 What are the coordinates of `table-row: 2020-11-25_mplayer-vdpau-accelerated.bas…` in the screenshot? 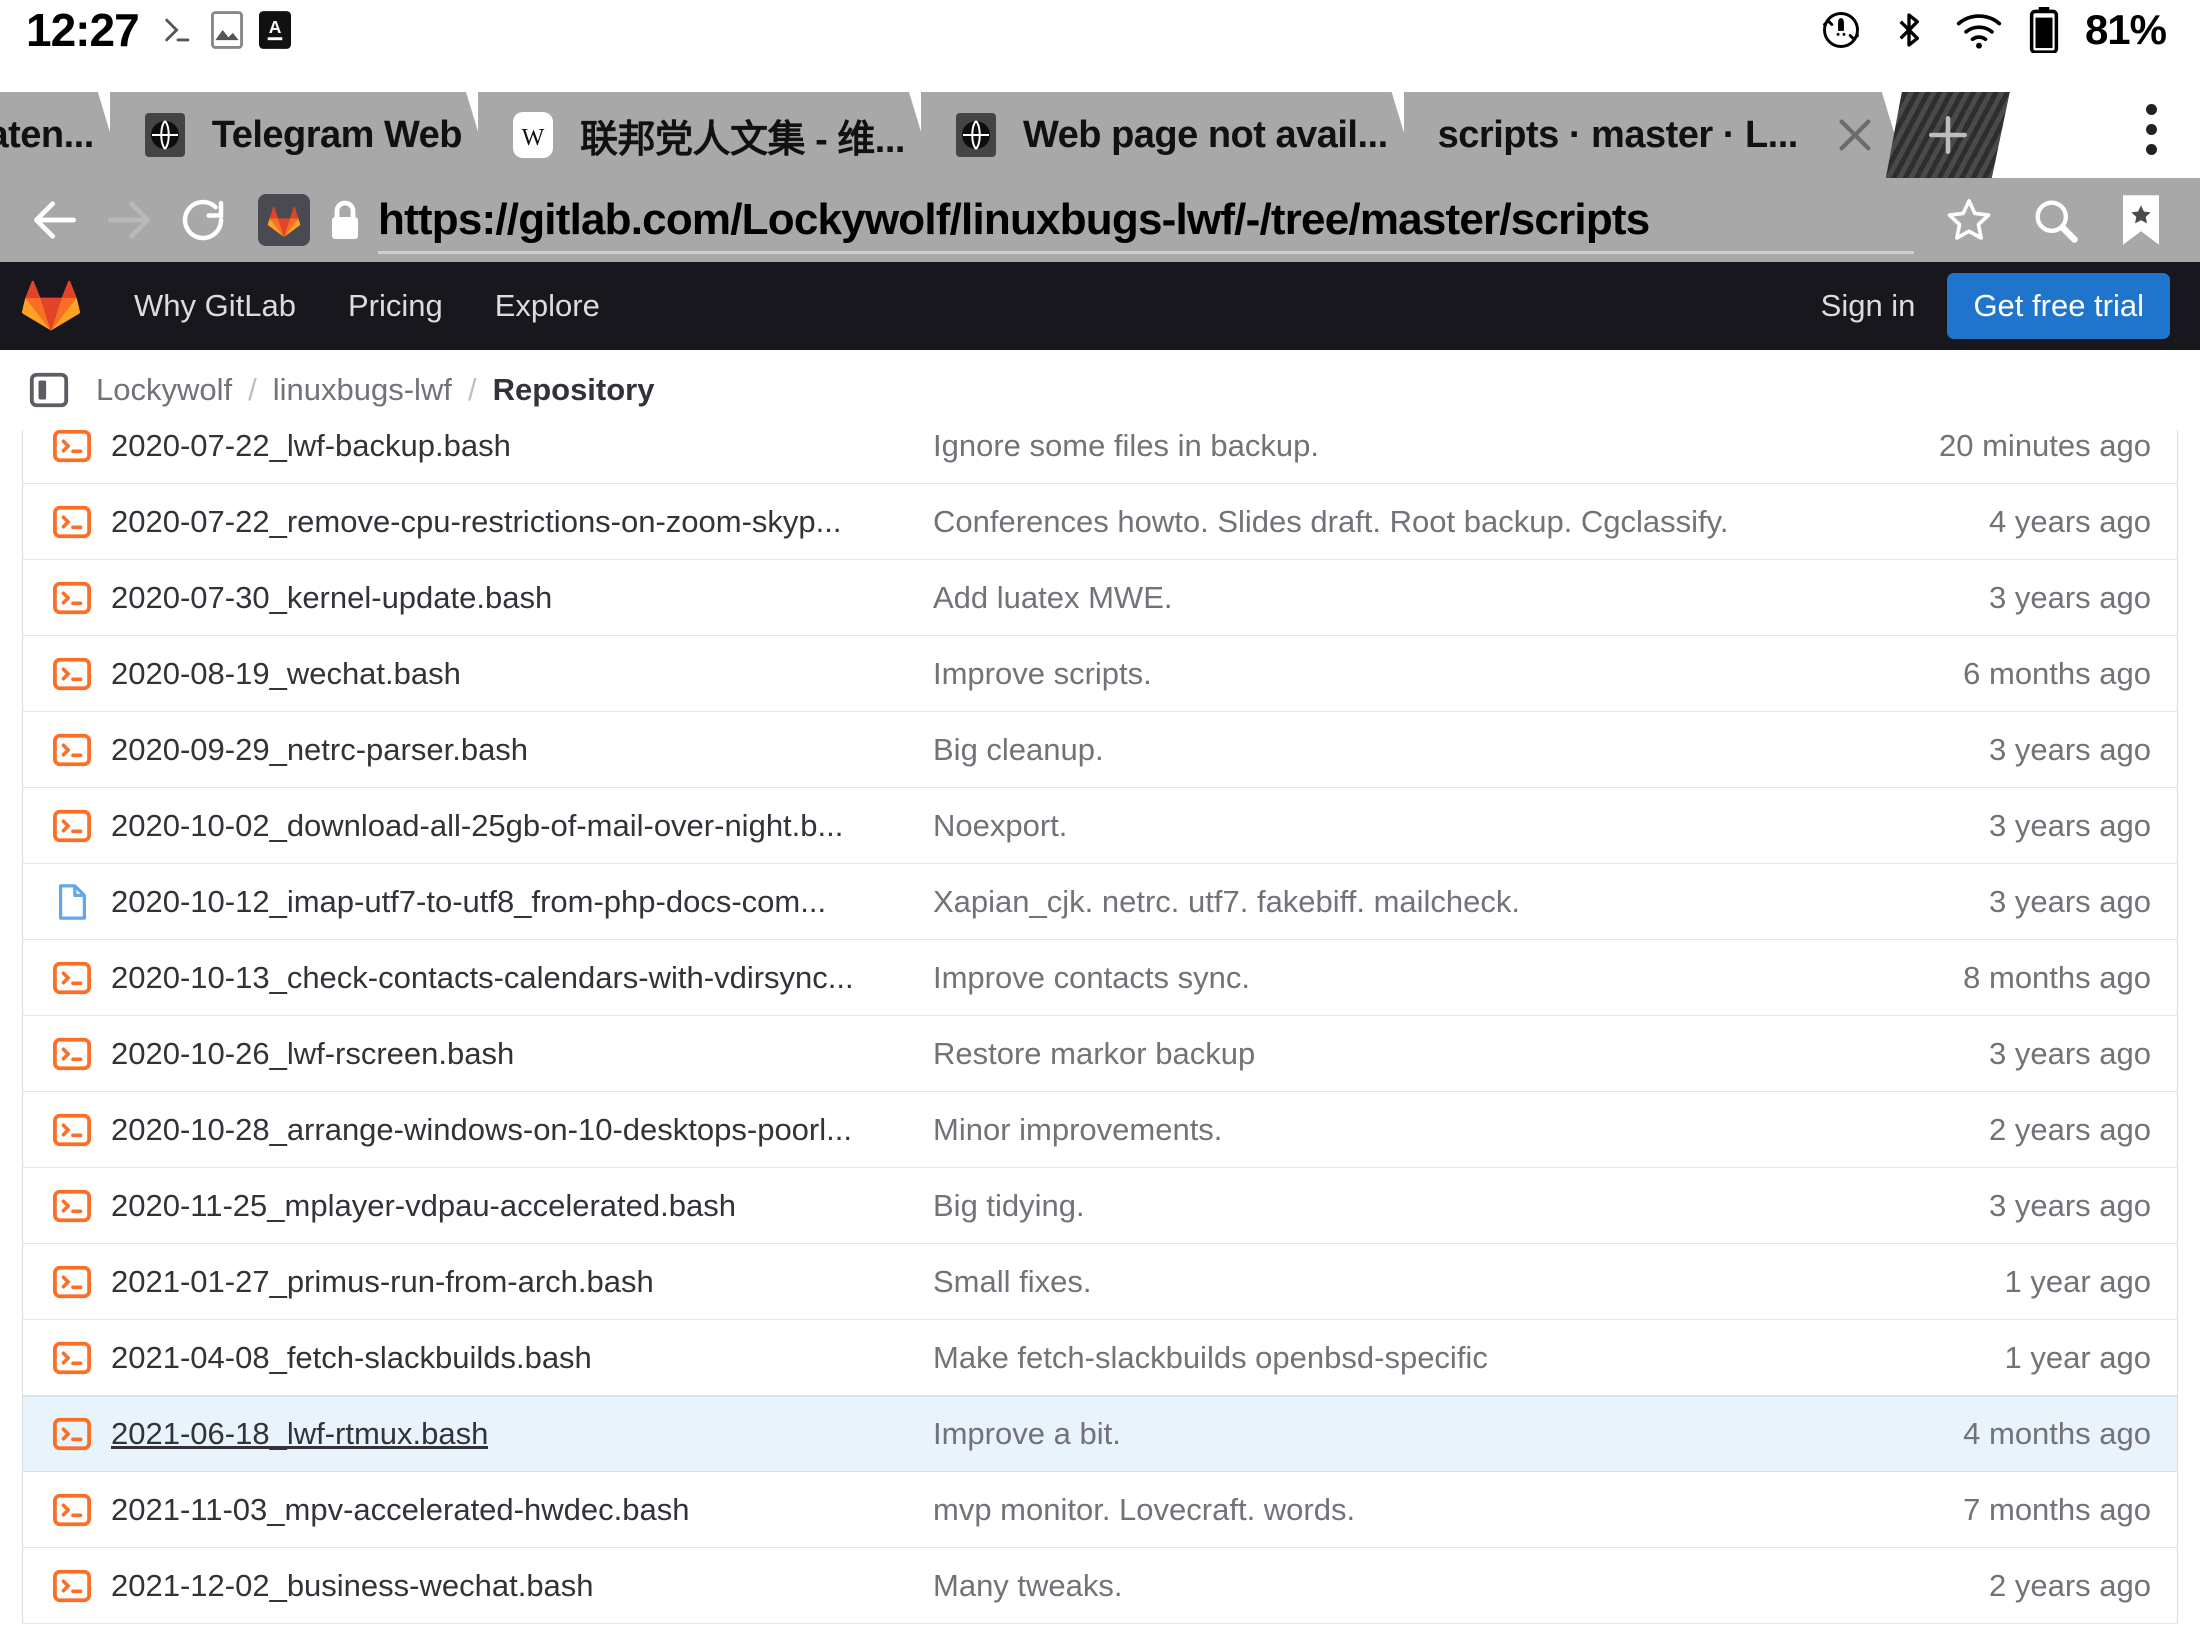 It's located at (1100, 1206).